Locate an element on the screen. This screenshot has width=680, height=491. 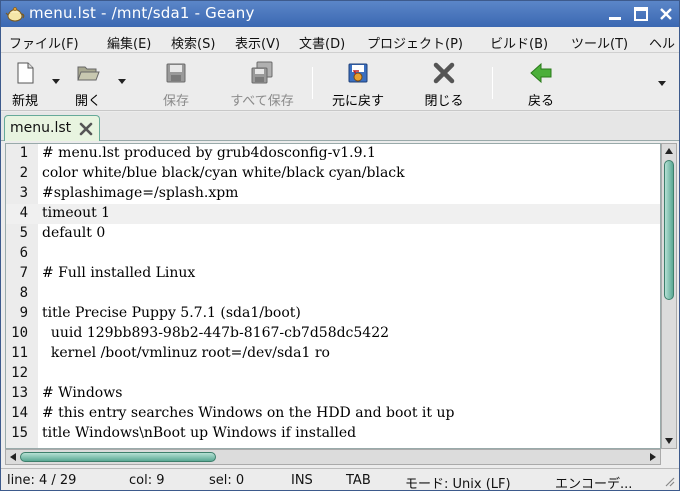
close-button: 閉じる is located at coordinates (444, 84).